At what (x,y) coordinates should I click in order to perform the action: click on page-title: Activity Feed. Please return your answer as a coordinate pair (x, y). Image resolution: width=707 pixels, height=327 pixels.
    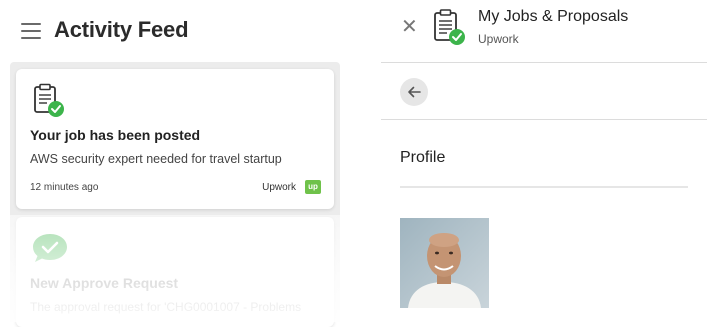
    Looking at the image, I should click on (121, 29).